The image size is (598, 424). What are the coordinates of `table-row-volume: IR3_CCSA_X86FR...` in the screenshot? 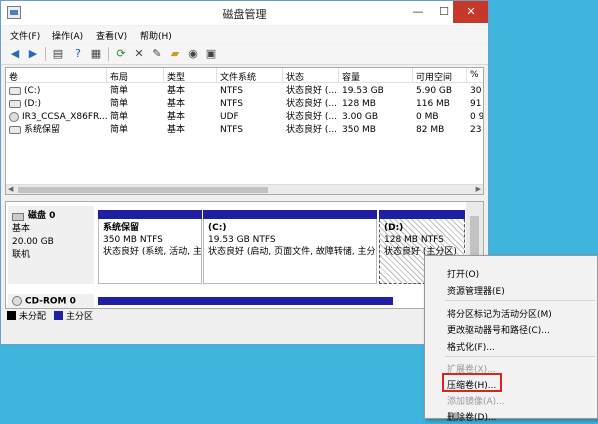 It's located at (56, 117).